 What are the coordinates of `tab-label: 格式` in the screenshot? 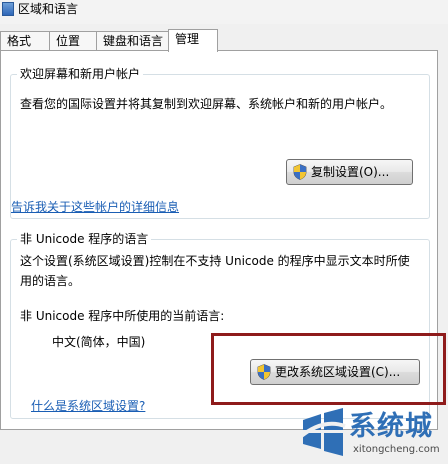 It's located at (19, 41).